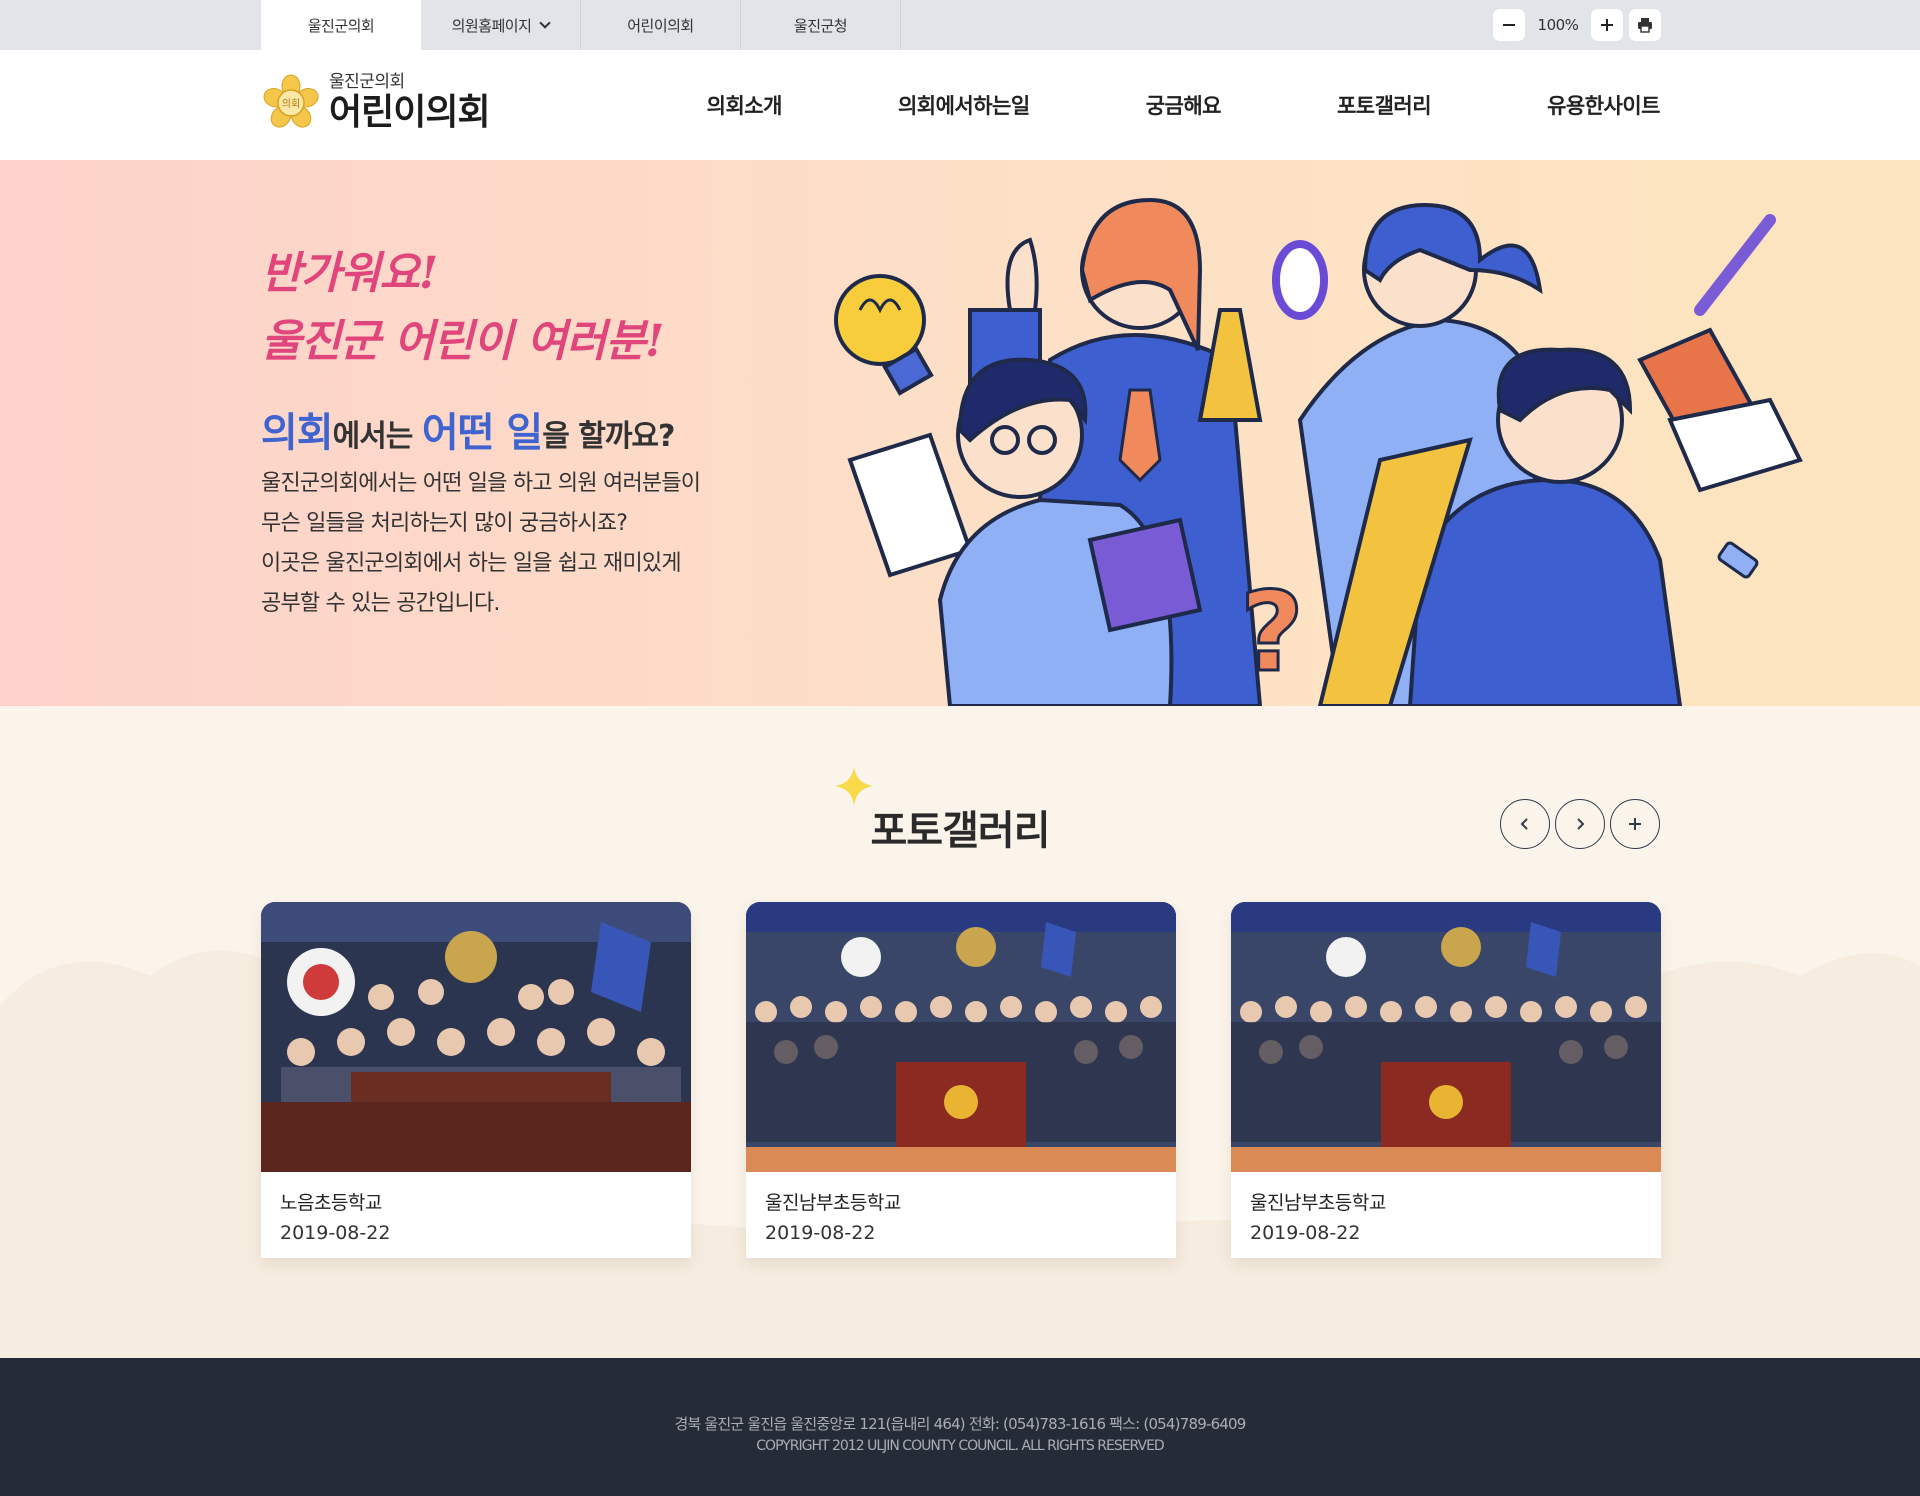 The image size is (1920, 1496). I want to click on logo-subtitle: 울진군의회, so click(367, 82).